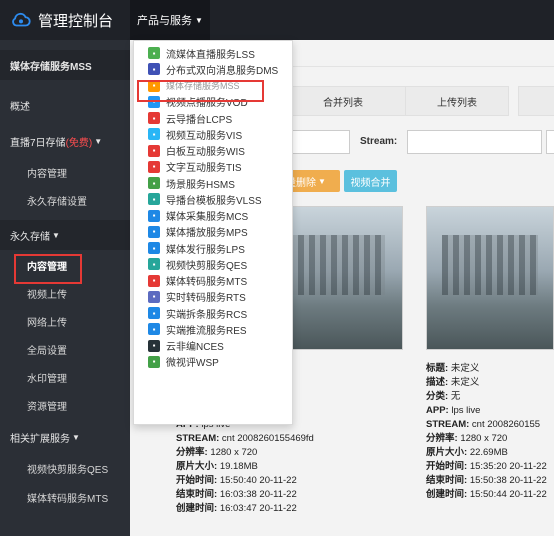  What do you see at coordinates (200, 185) in the screenshot?
I see `dropdown-item-label: 场景服务HSMS` at bounding box center [200, 185].